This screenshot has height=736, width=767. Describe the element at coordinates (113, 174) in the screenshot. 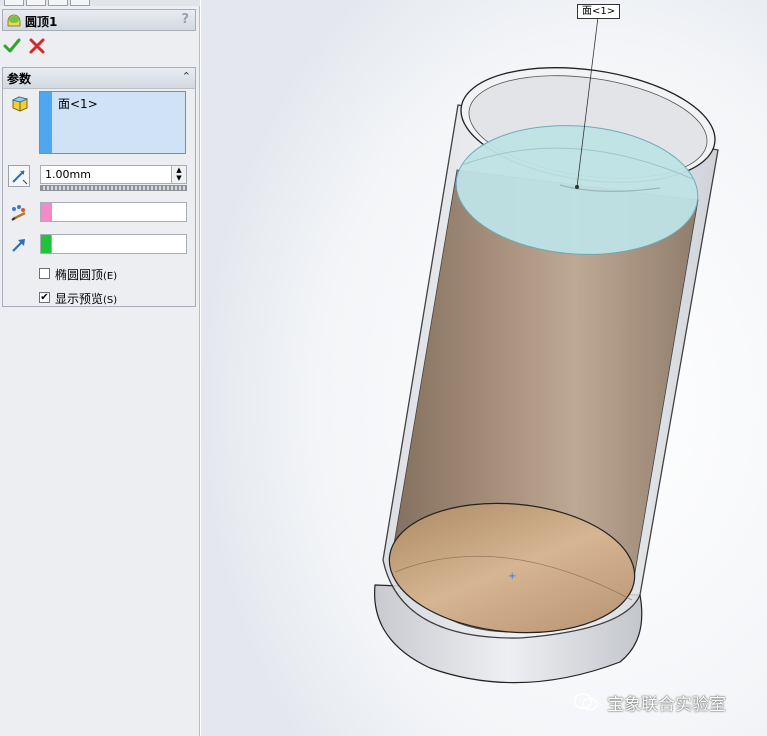

I see `distance-input` at that location.